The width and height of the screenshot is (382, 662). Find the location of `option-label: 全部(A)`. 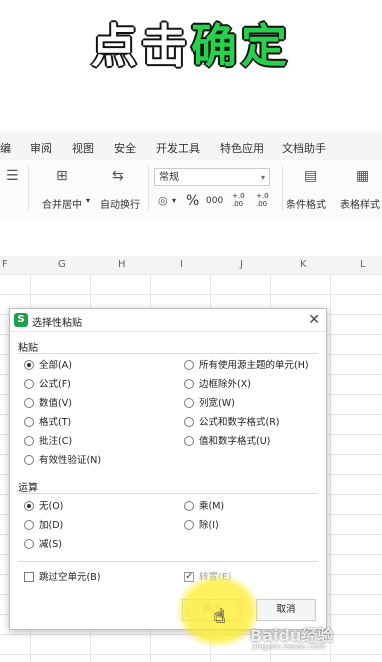

option-label: 全部(A) is located at coordinates (55, 365).